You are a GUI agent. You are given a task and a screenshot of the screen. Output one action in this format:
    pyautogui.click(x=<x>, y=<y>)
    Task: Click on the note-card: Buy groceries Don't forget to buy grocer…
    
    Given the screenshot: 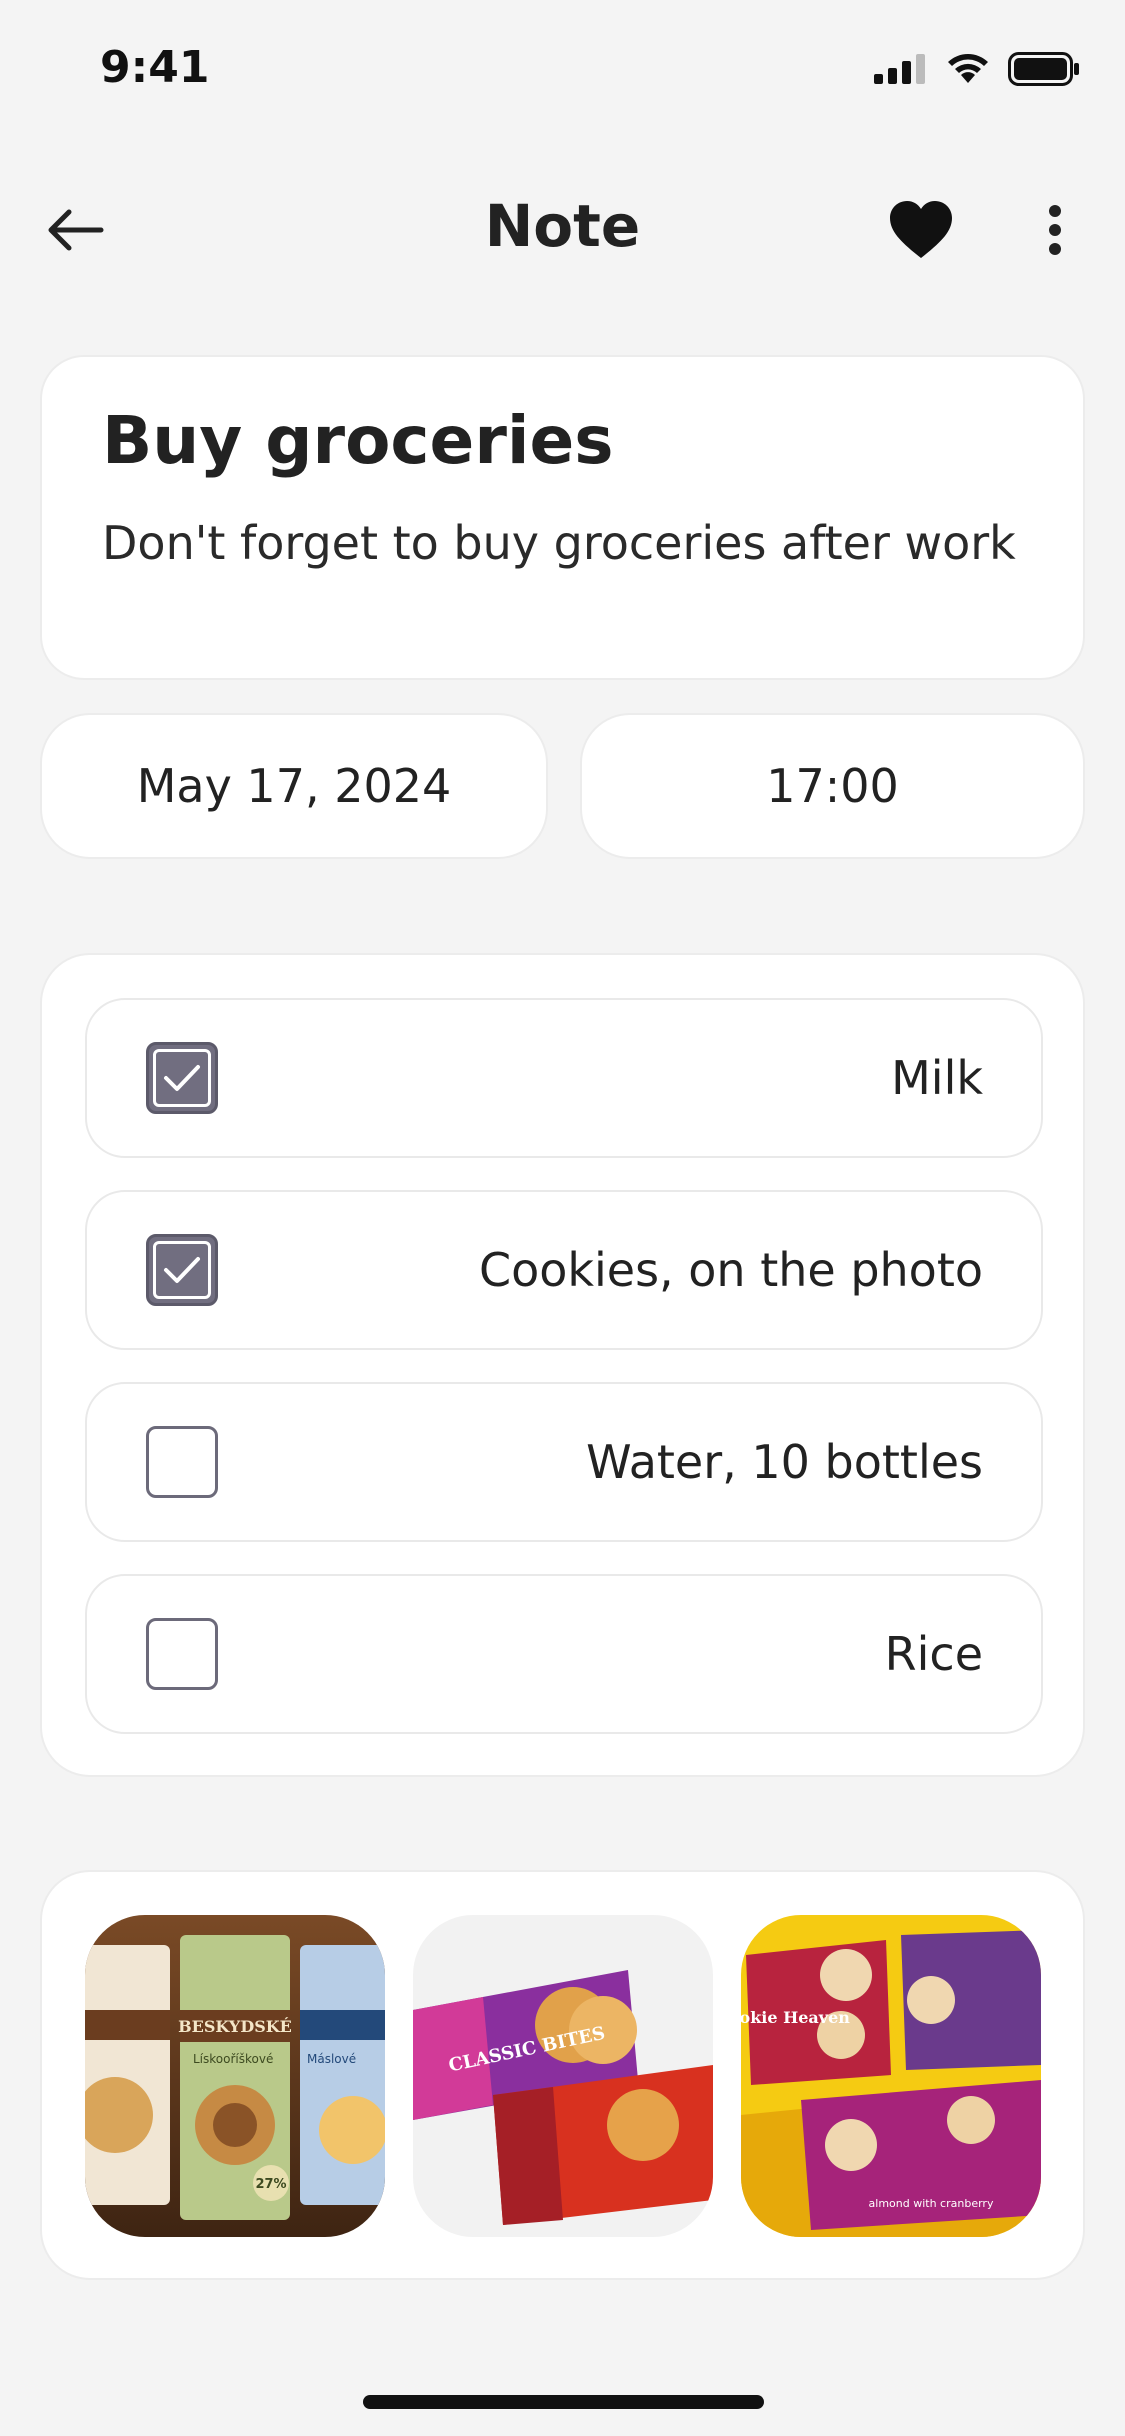 What is the action you would take?
    pyautogui.click(x=562, y=517)
    